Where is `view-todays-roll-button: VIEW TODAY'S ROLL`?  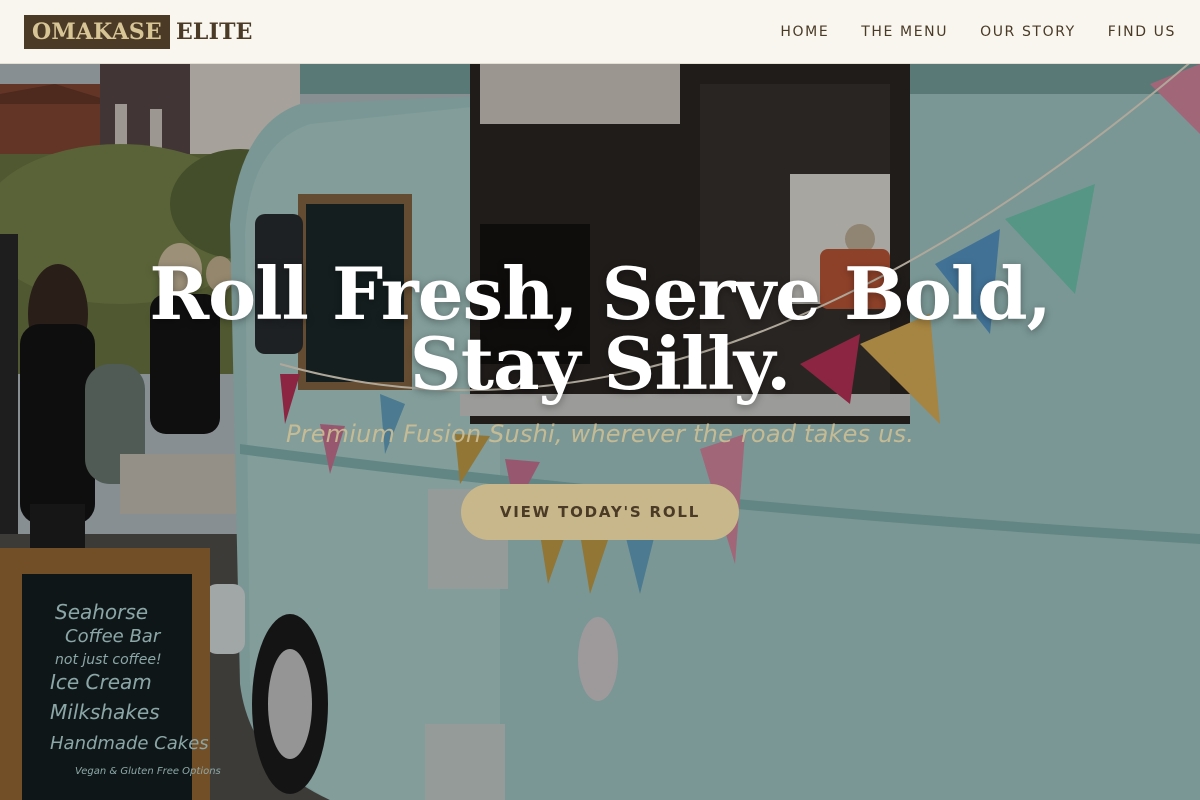
view-todays-roll-button: VIEW TODAY'S ROLL is located at coordinates (600, 512).